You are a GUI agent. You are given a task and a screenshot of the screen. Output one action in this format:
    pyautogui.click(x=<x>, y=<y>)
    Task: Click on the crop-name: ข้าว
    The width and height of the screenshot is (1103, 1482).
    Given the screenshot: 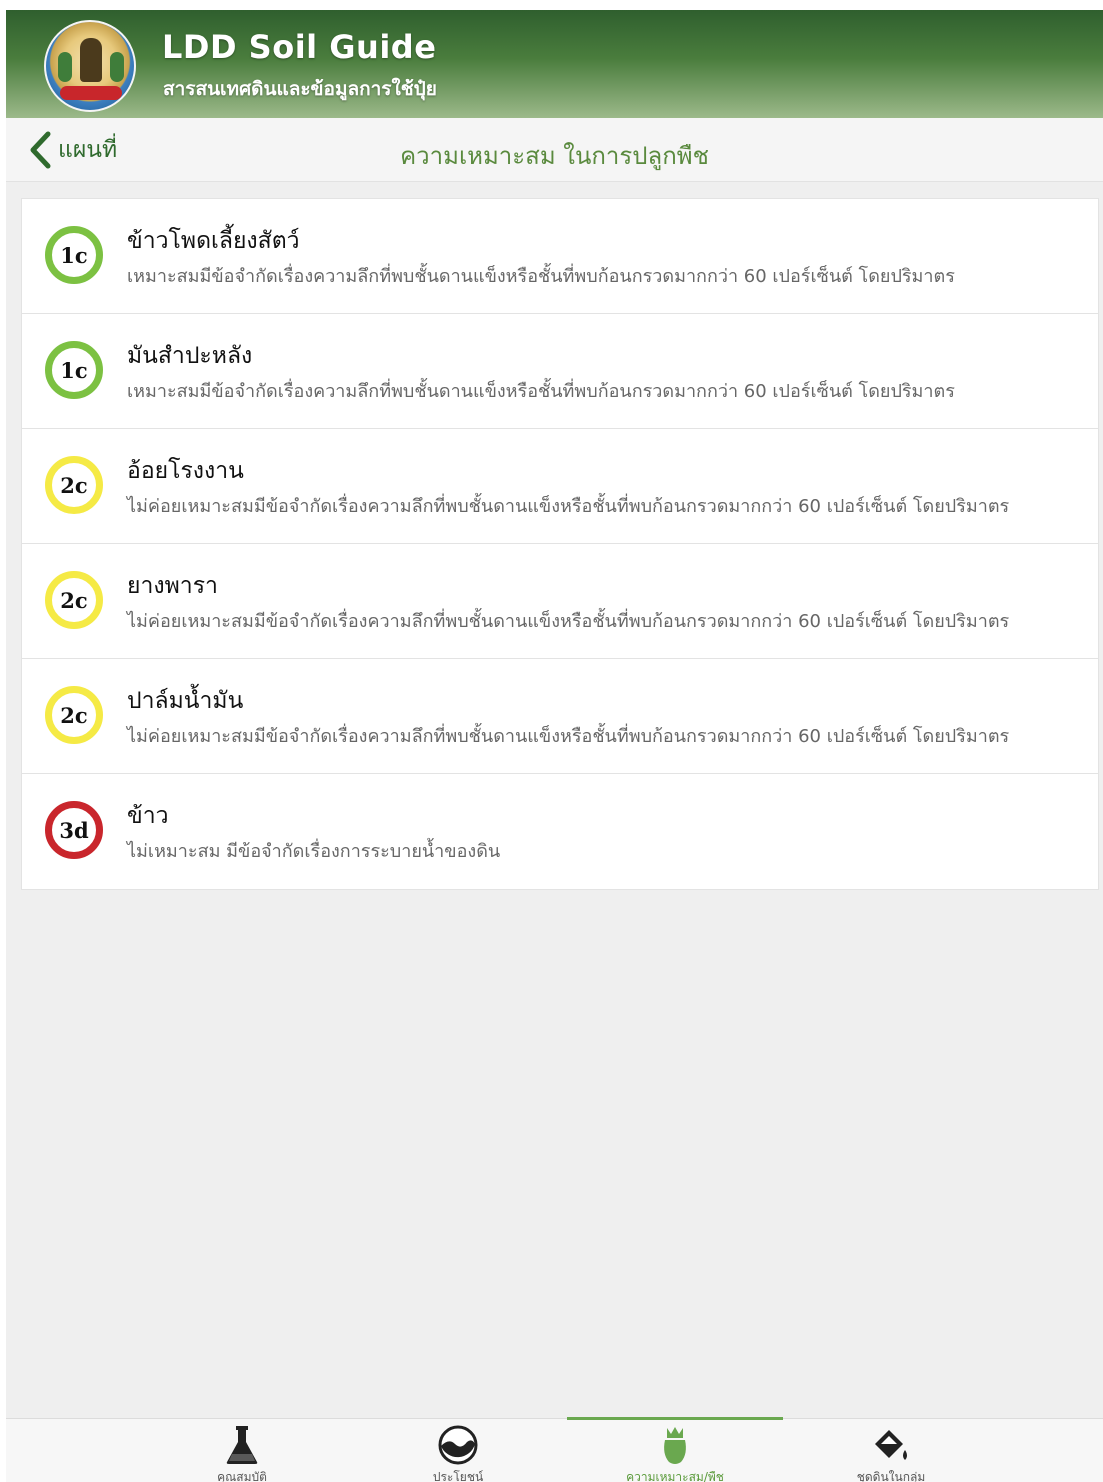 What is the action you would take?
    pyautogui.click(x=148, y=816)
    